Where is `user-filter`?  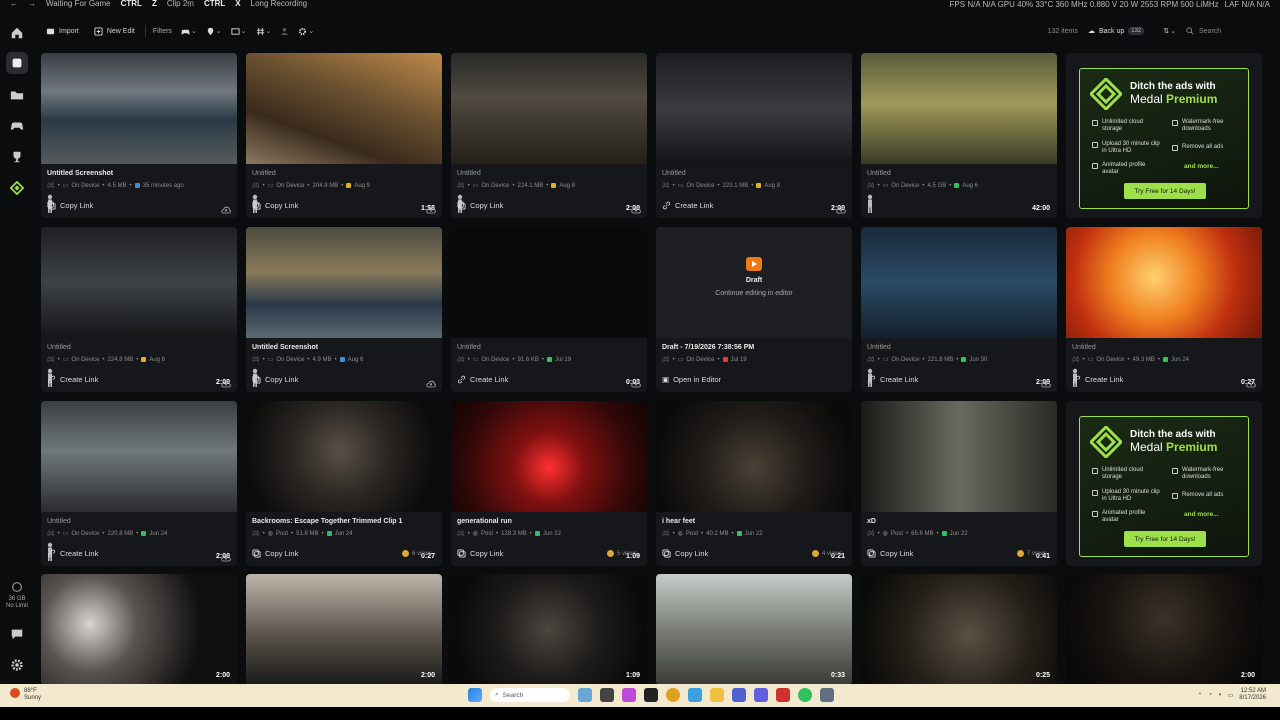
user-filter is located at coordinates (284, 31).